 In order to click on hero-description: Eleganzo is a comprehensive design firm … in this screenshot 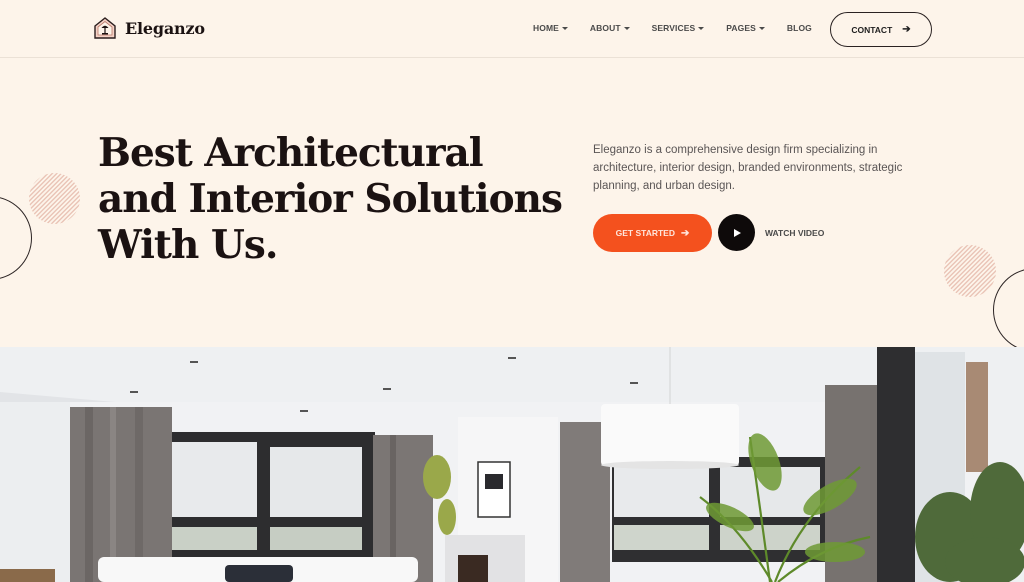, I will do `click(748, 168)`.